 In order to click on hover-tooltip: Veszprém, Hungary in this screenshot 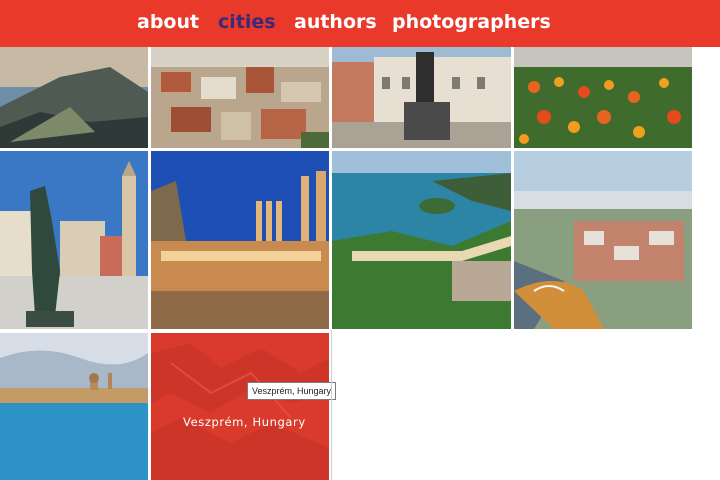, I will do `click(292, 391)`.